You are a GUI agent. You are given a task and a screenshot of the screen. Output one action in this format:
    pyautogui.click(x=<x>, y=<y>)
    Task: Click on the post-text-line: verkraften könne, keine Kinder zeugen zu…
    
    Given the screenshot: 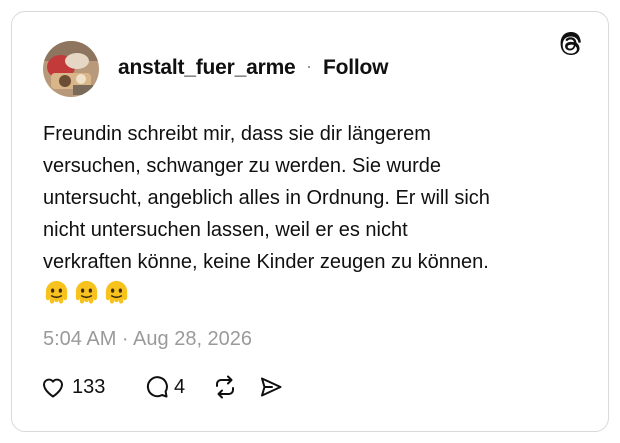 What is the action you would take?
    pyautogui.click(x=266, y=262)
    